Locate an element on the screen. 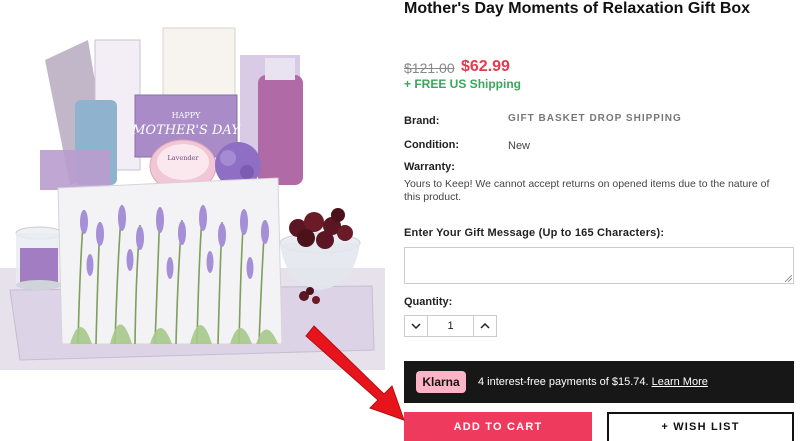  svg-text: Lavender is located at coordinates (183, 158).